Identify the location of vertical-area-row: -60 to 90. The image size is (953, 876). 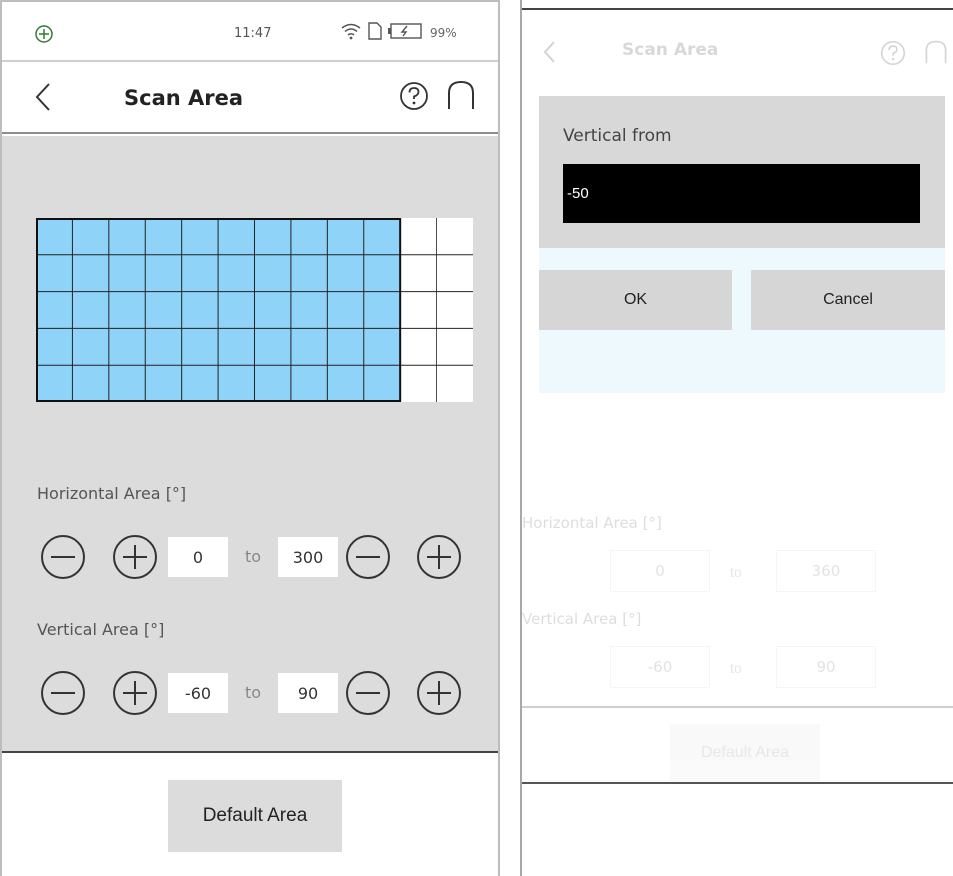
(260, 694).